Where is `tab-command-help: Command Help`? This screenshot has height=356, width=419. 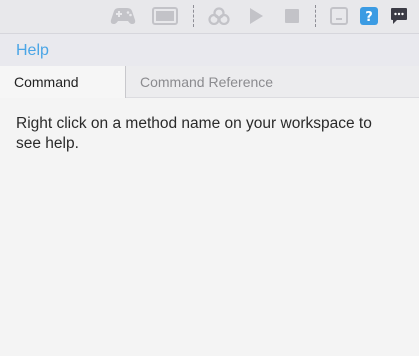
tab-command-help: Command Help is located at coordinates (63, 94).